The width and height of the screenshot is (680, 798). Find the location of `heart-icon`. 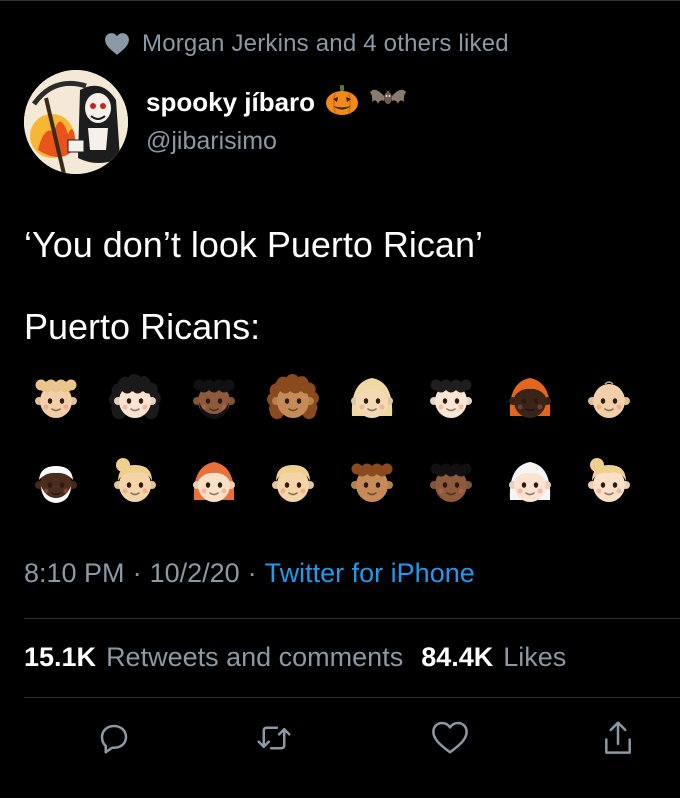

heart-icon is located at coordinates (117, 44).